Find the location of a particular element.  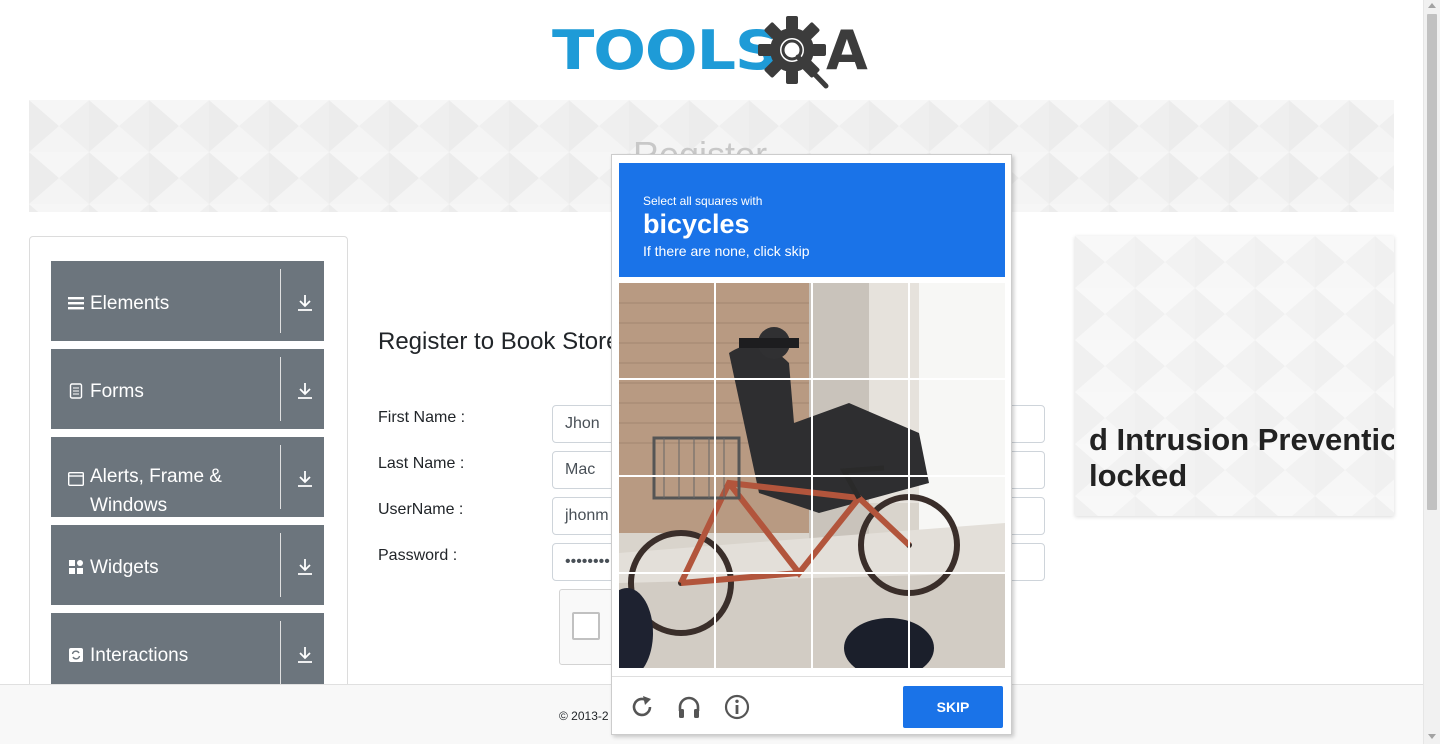

username-label: UserName : is located at coordinates (421, 509).